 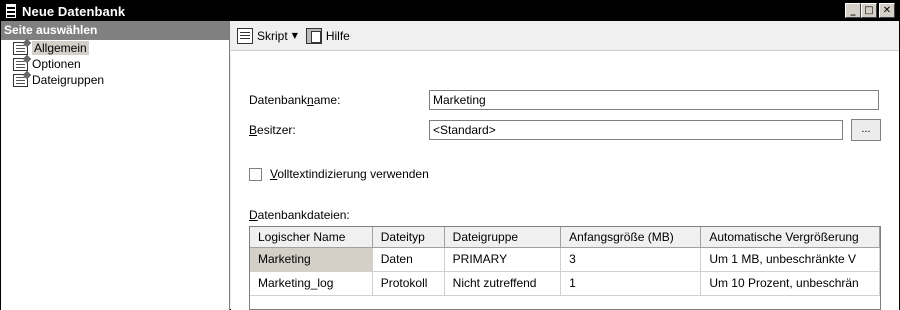 What do you see at coordinates (311, 237) in the screenshot?
I see `column-header-logical-name: Logischer Name` at bounding box center [311, 237].